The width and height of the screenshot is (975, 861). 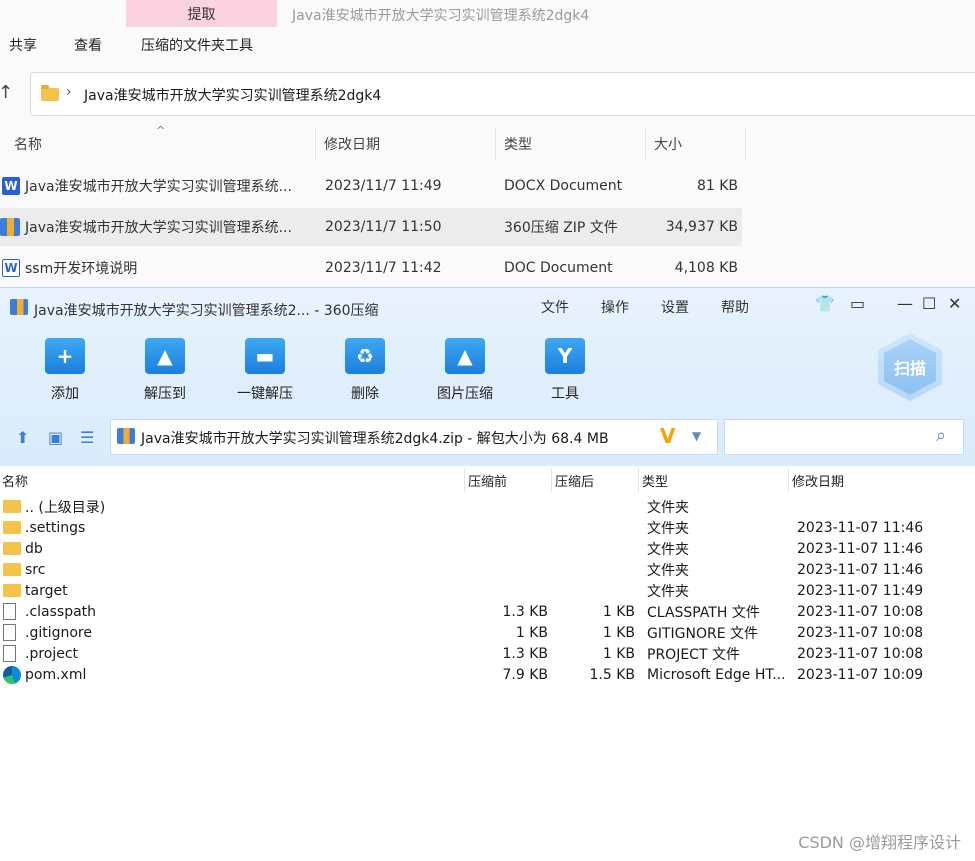 What do you see at coordinates (701, 227) in the screenshot?
I see `file-size: 34,937 KB` at bounding box center [701, 227].